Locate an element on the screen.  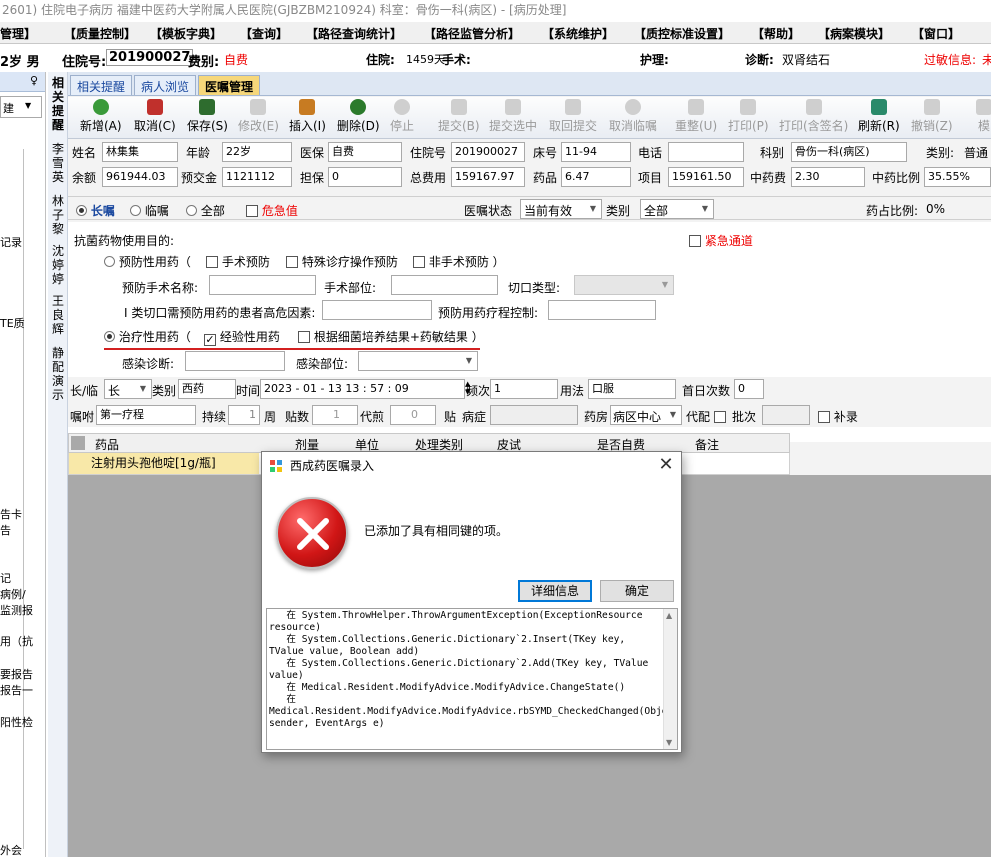
stop-button: 停止 is located at coordinates (402, 116).